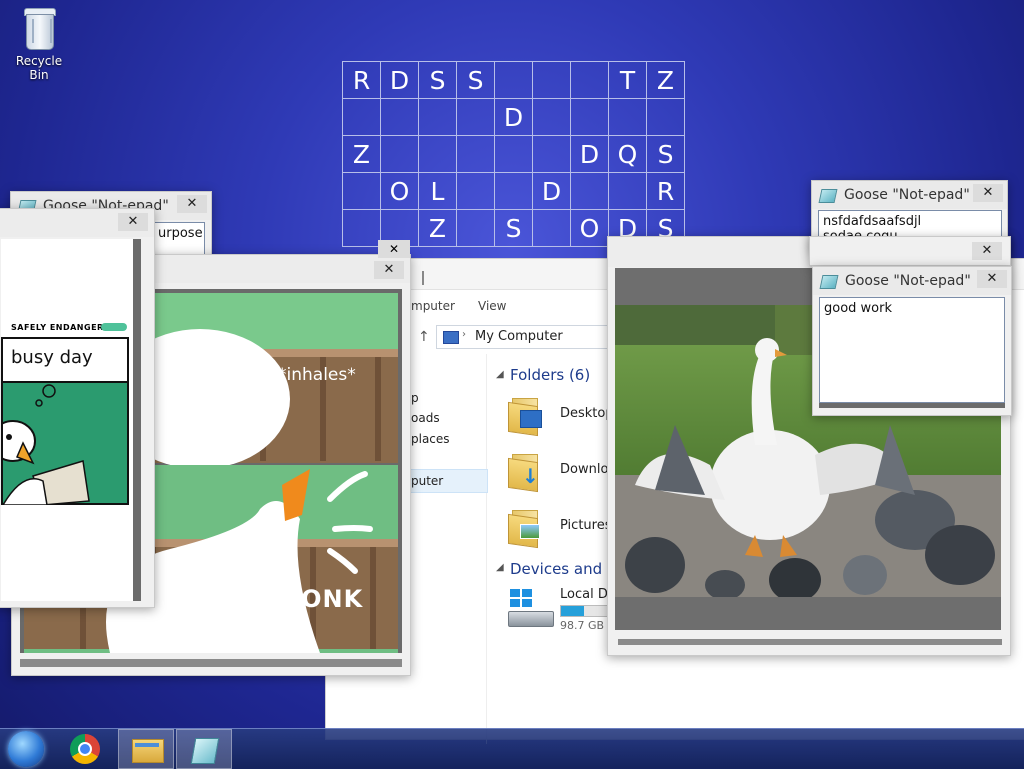  What do you see at coordinates (437, 191) in the screenshot?
I see `grid-cell: L` at bounding box center [437, 191].